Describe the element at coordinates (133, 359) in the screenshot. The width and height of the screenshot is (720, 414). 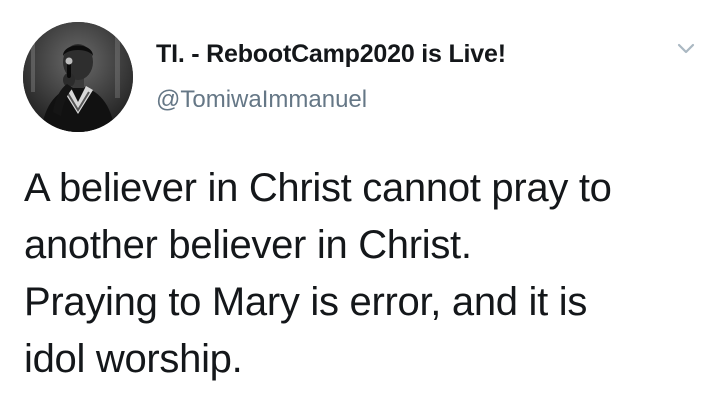
I see `tweet-text-line: idol worship.` at that location.